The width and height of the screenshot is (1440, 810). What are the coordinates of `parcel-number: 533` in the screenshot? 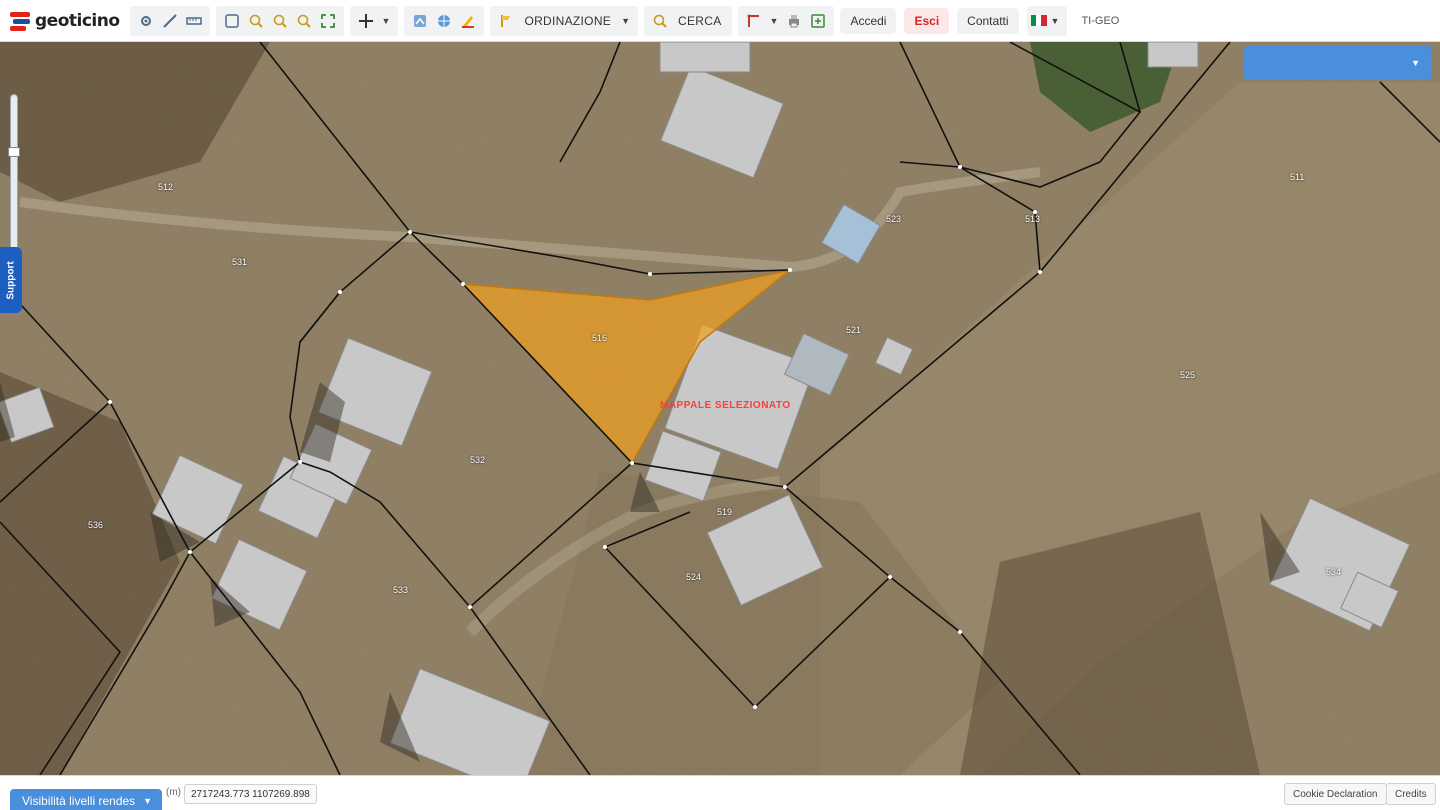 It's located at (401, 590).